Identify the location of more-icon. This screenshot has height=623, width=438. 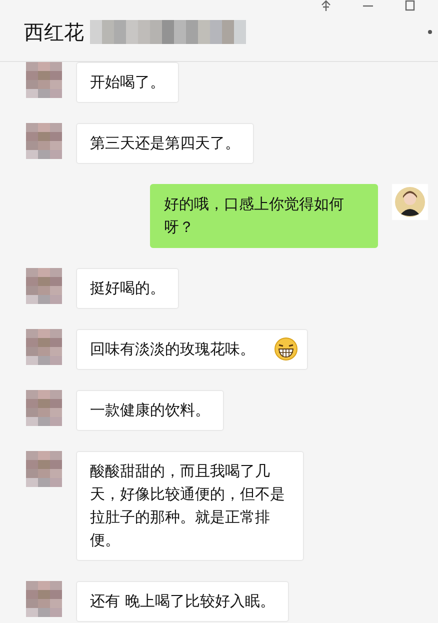
(430, 32).